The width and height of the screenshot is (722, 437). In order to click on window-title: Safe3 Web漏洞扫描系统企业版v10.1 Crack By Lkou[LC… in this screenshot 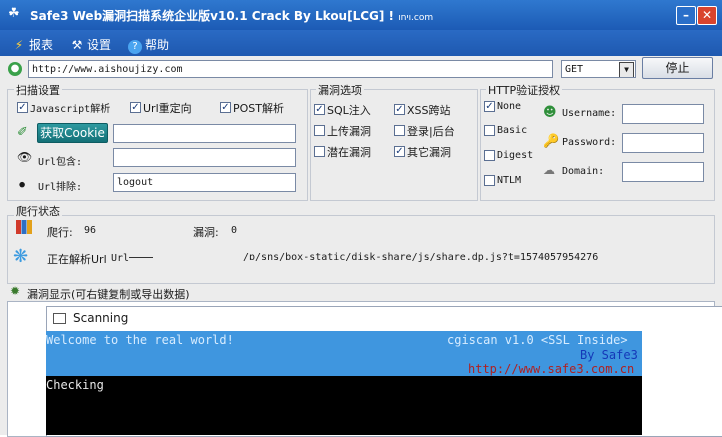, I will do `click(232, 16)`.